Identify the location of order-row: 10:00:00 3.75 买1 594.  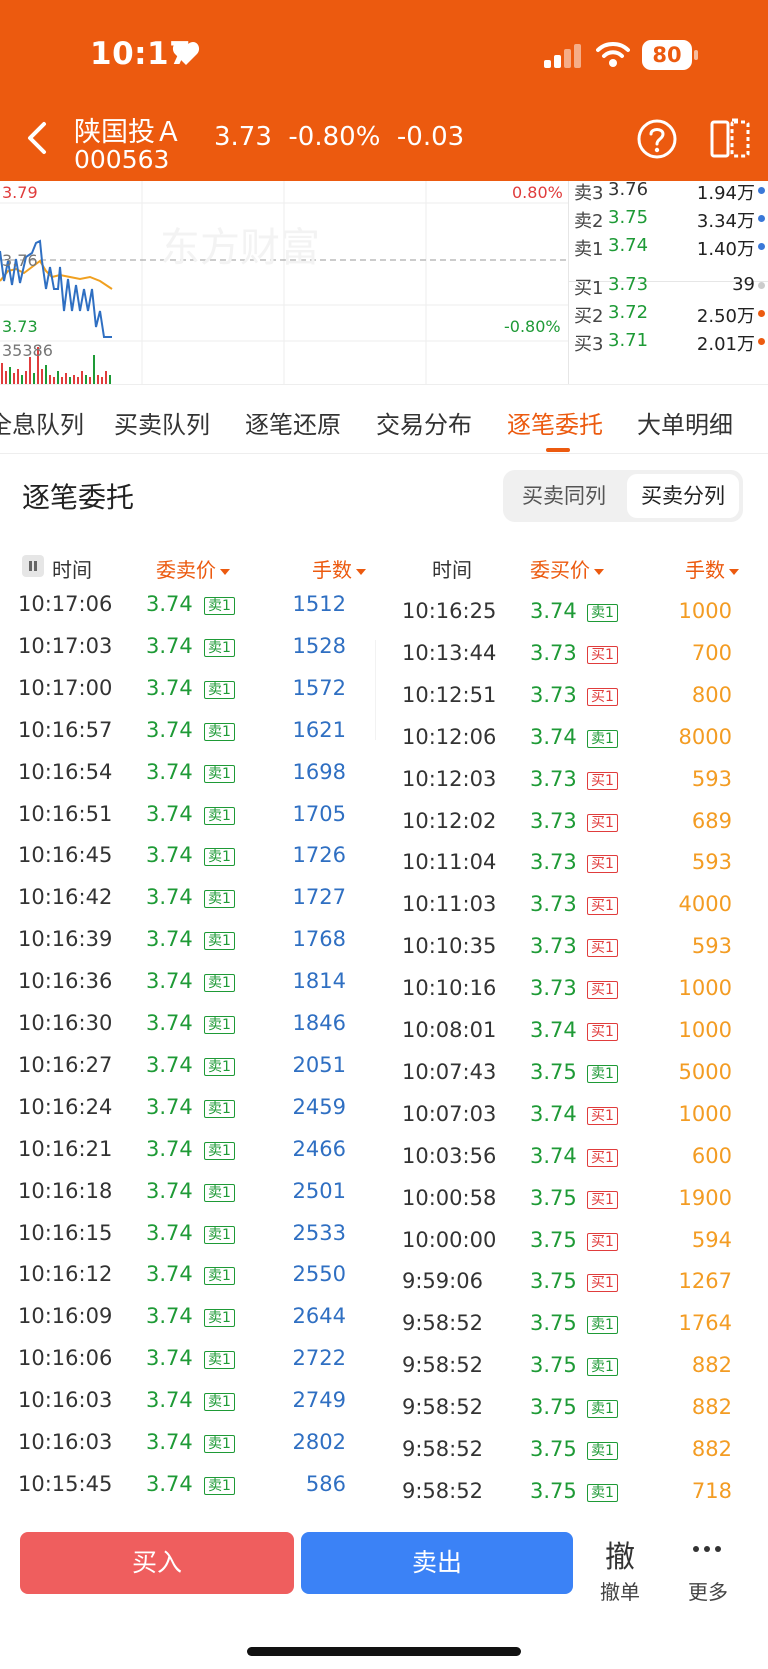
(572, 1242).